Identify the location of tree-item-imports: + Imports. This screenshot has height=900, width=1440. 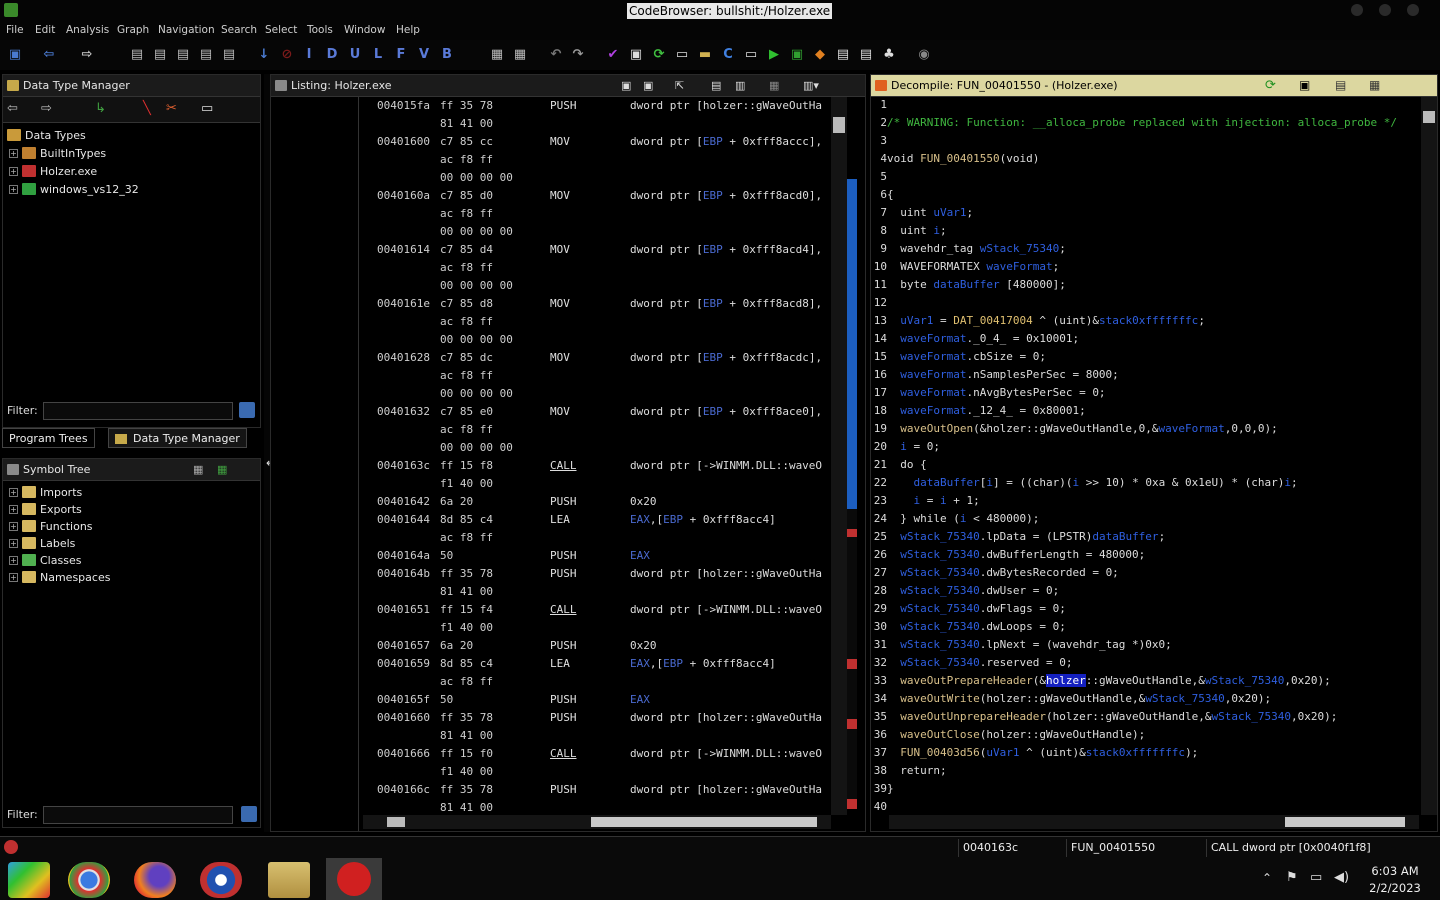
(45, 492).